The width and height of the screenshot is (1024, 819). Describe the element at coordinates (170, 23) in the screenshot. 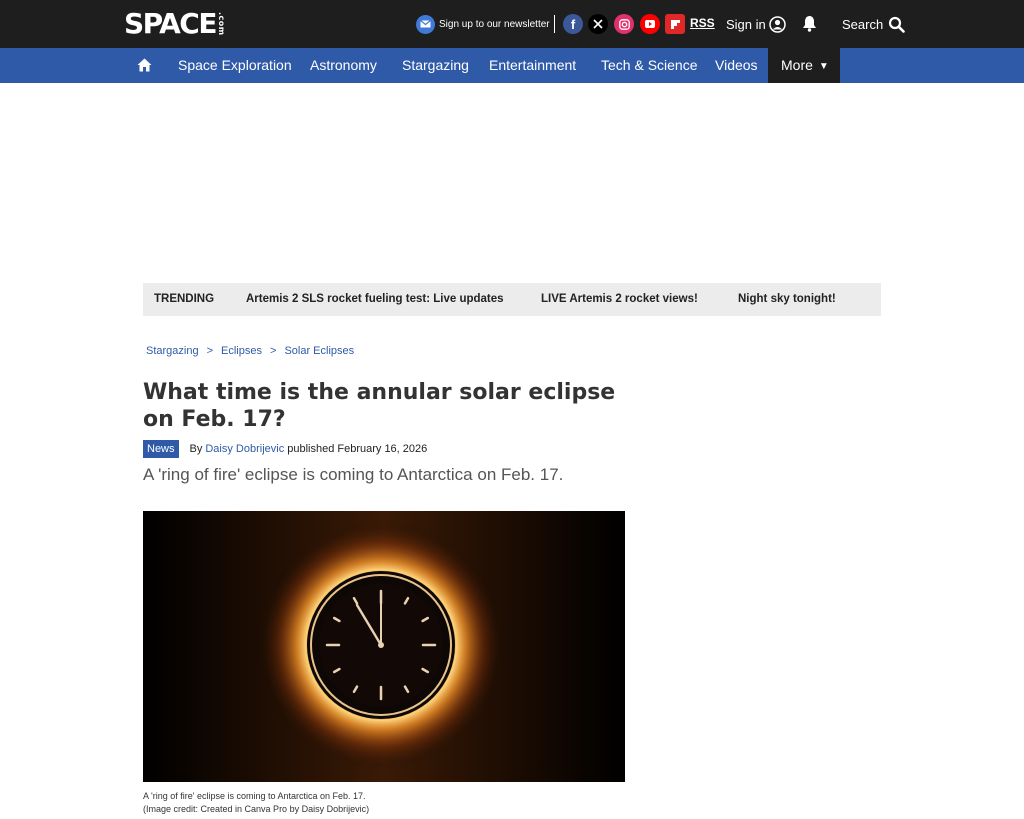

I see `logo-text: SPACE` at that location.